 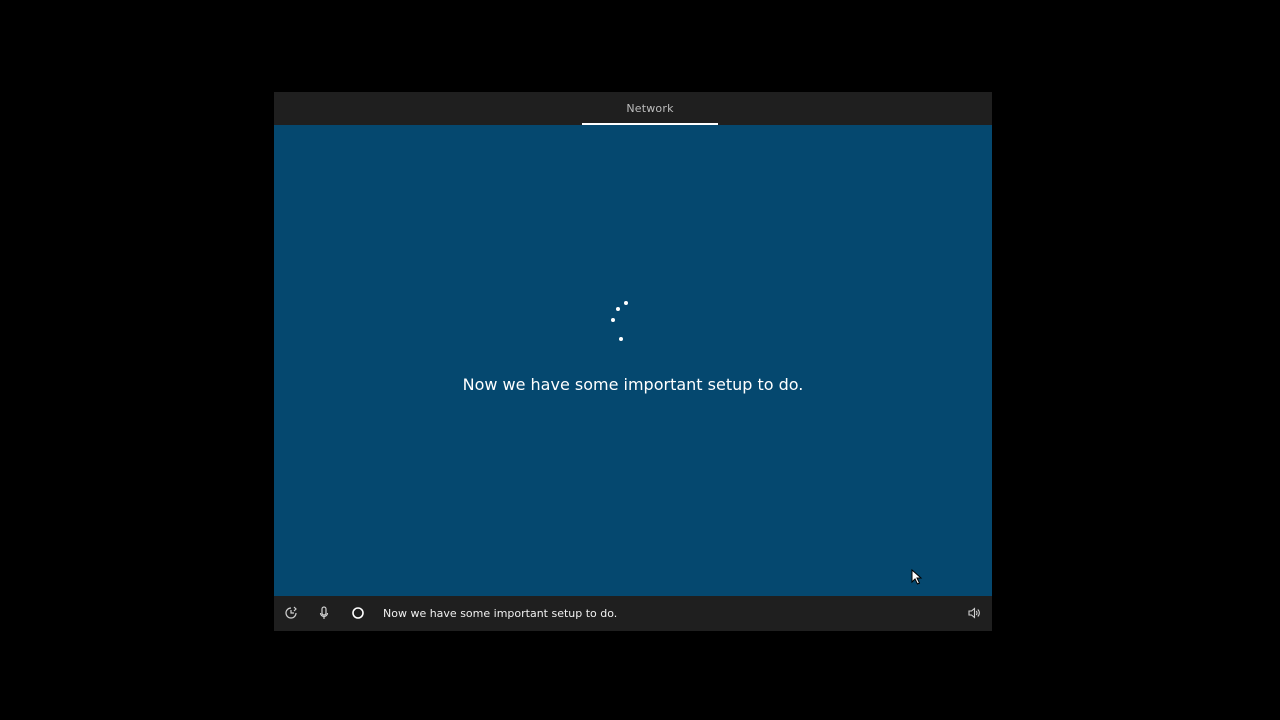 What do you see at coordinates (633, 384) in the screenshot?
I see `setup-message: Now we have some important setup to do.` at bounding box center [633, 384].